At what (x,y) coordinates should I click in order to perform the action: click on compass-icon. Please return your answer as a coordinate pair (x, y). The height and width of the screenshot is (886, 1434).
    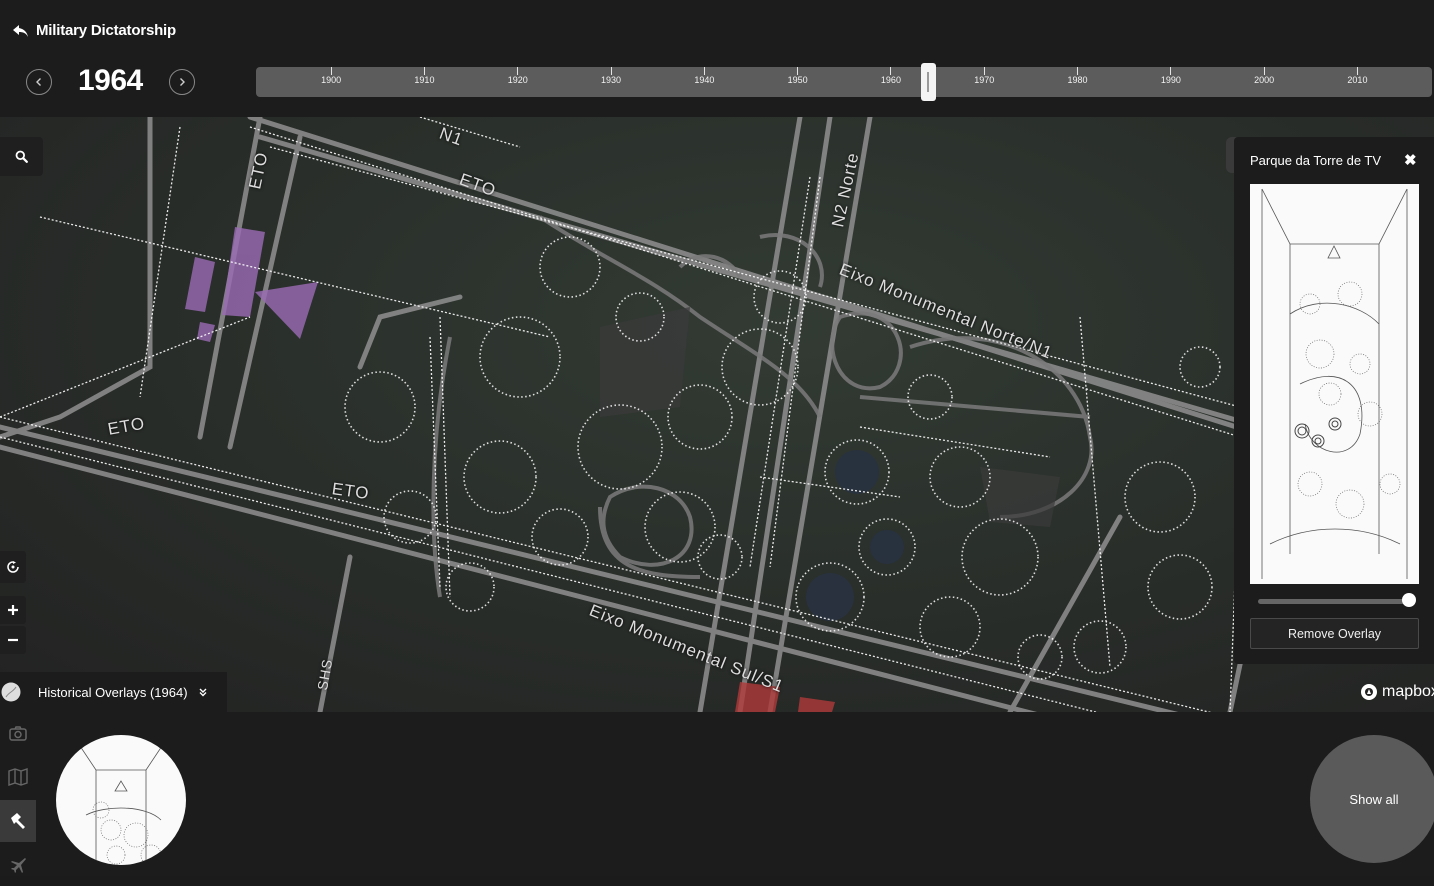
    Looking at the image, I should click on (13, 567).